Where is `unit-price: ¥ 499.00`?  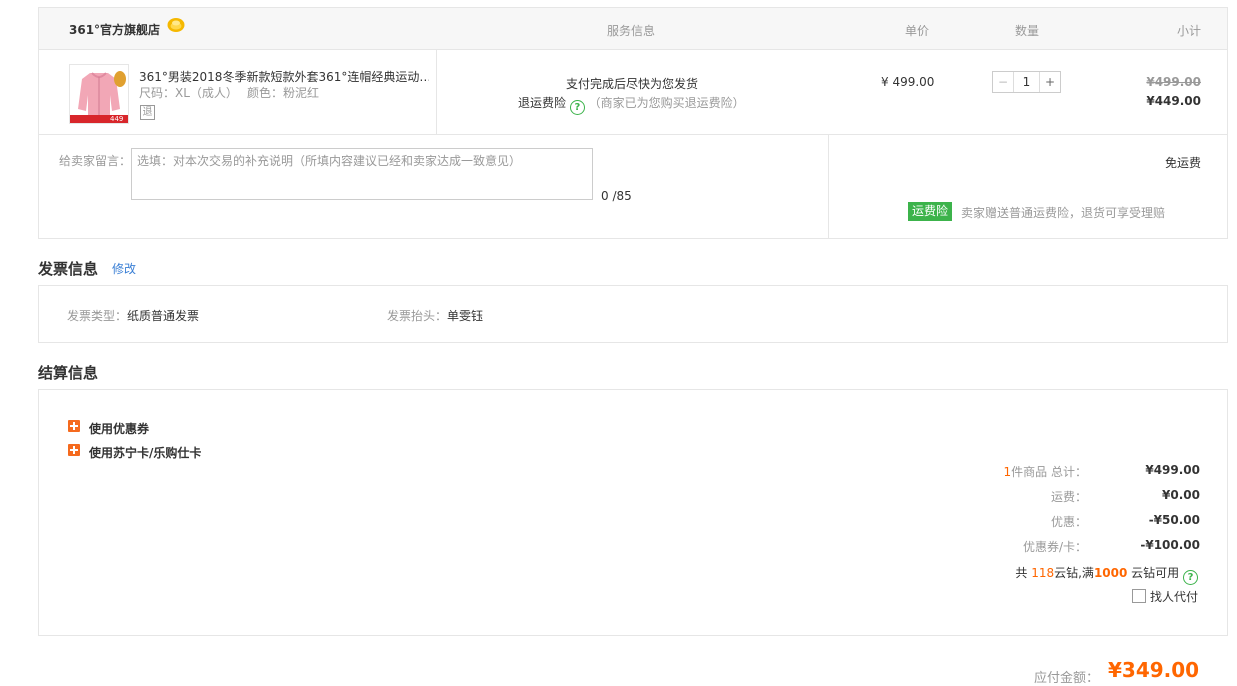 unit-price: ¥ 499.00 is located at coordinates (908, 82).